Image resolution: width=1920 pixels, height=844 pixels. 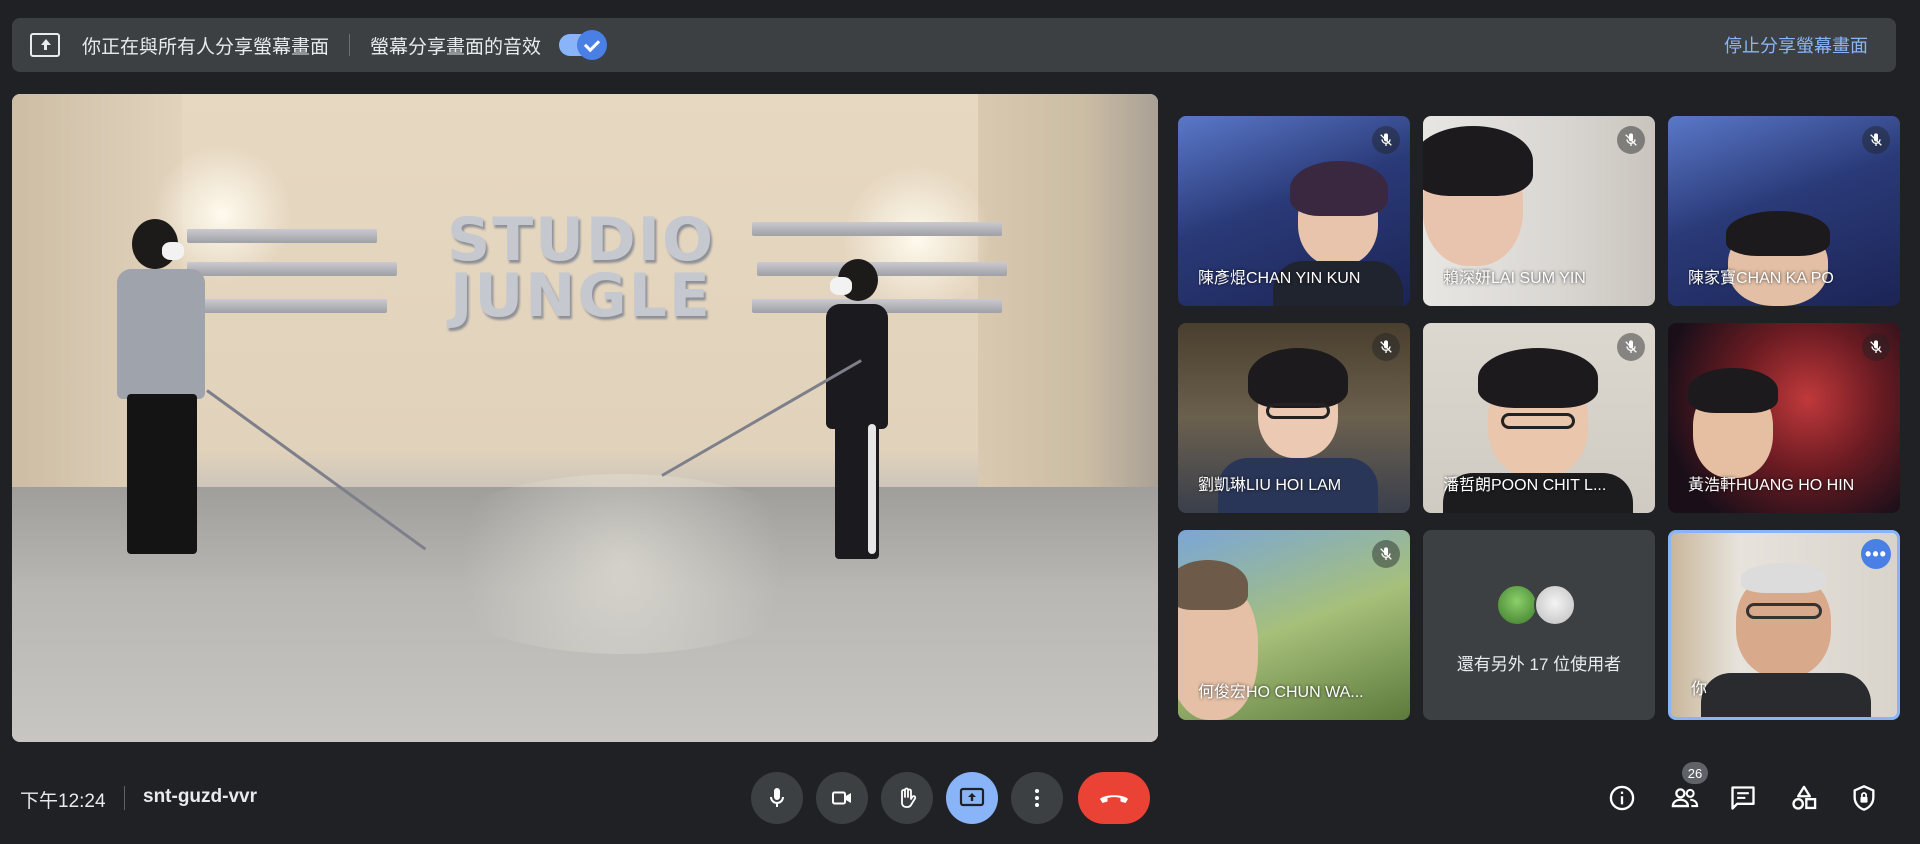 What do you see at coordinates (1771, 485) in the screenshot?
I see `participant-name: 黃浩軒HUANG HO HIN` at bounding box center [1771, 485].